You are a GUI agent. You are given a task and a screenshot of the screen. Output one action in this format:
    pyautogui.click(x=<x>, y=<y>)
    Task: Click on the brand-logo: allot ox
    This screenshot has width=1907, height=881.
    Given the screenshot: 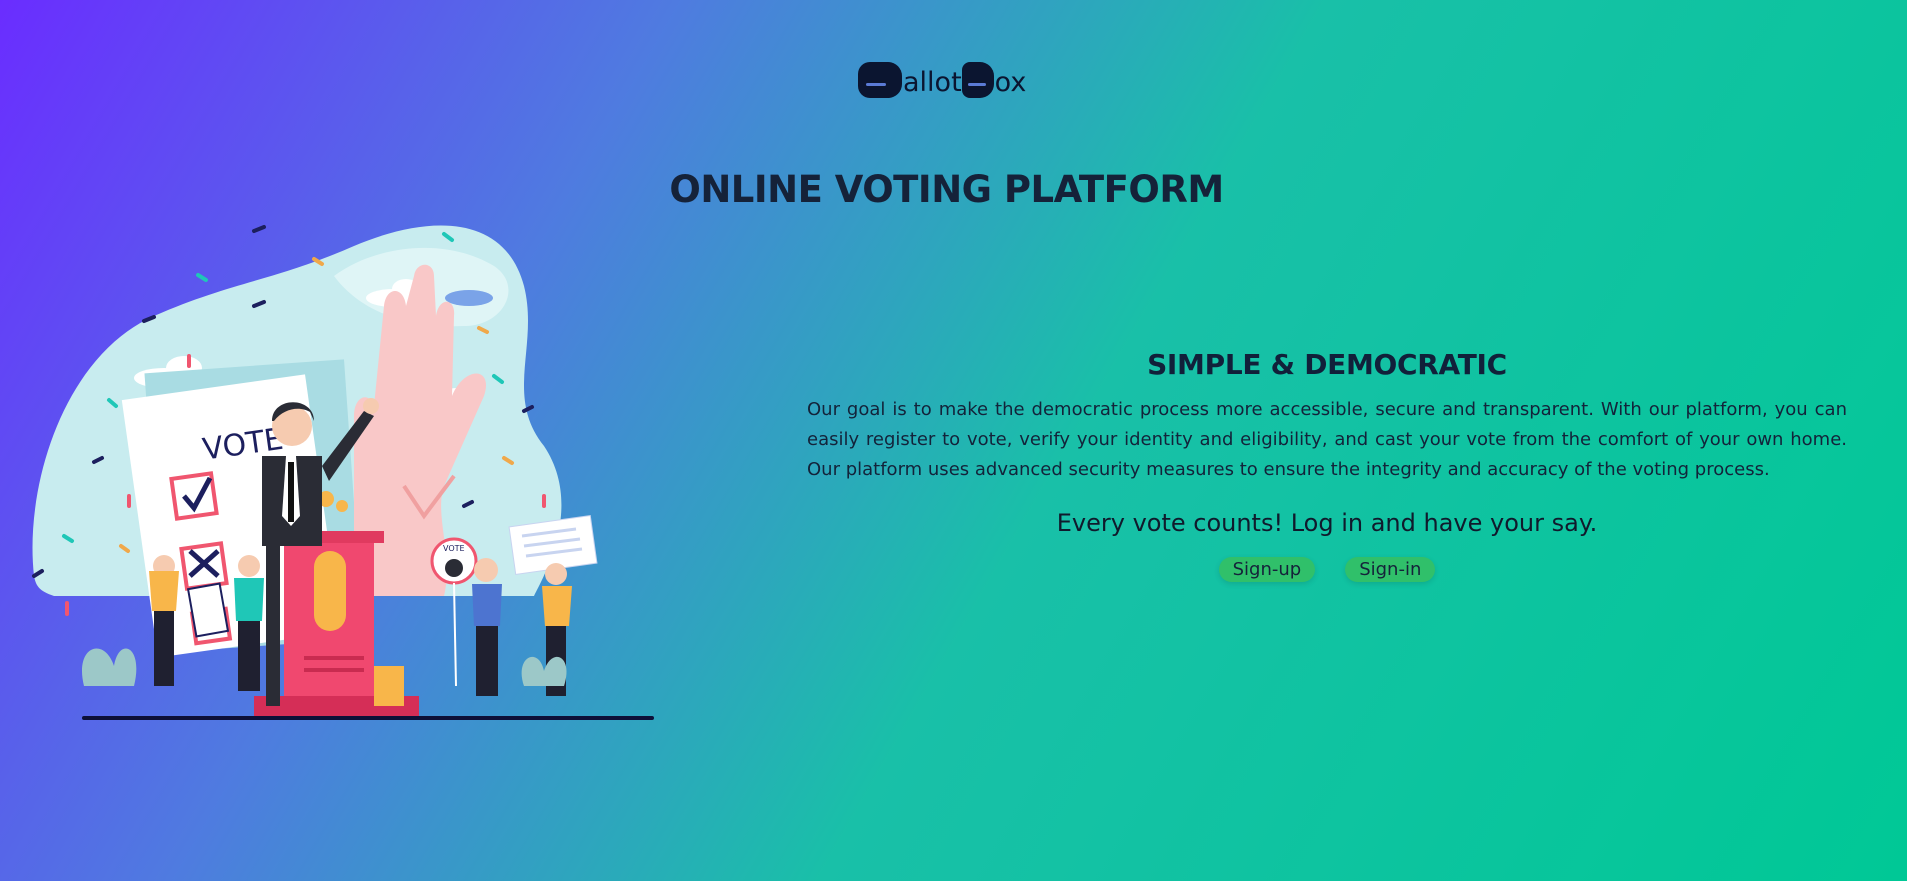 What is the action you would take?
    pyautogui.click(x=942, y=76)
    